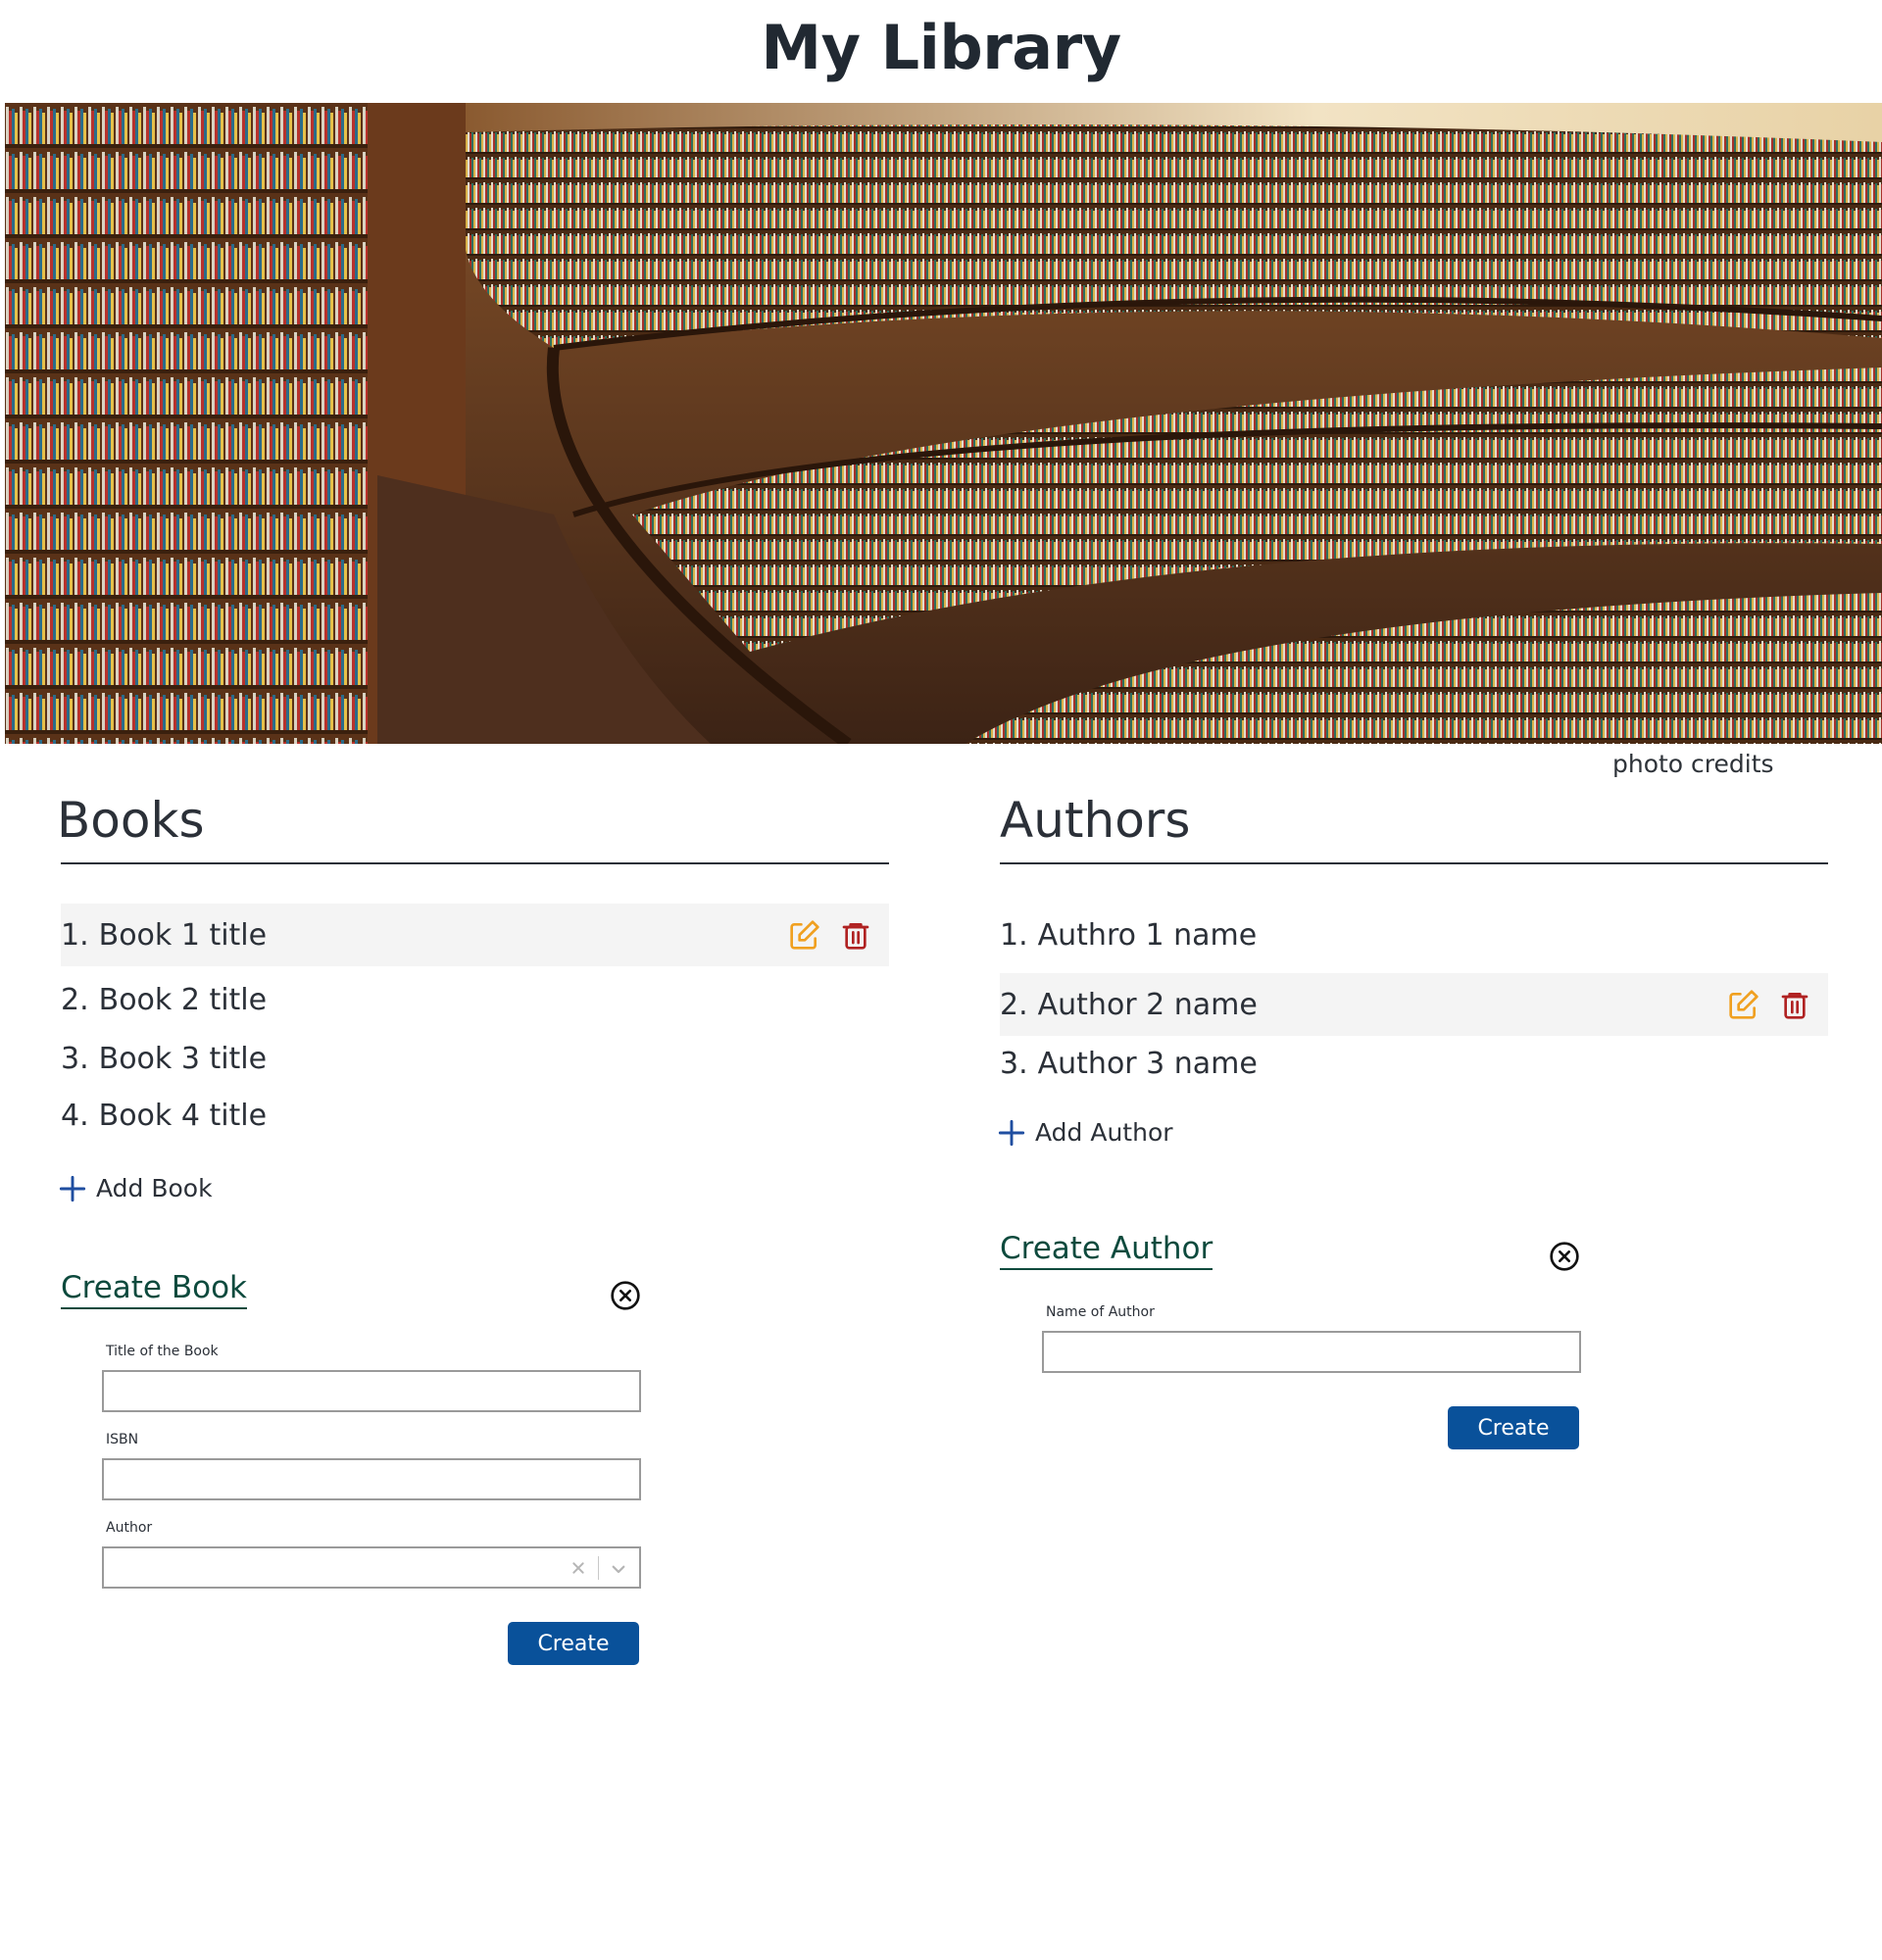 This screenshot has height=1960, width=1882. Describe the element at coordinates (1311, 1352) in the screenshot. I see `author-name-input` at that location.